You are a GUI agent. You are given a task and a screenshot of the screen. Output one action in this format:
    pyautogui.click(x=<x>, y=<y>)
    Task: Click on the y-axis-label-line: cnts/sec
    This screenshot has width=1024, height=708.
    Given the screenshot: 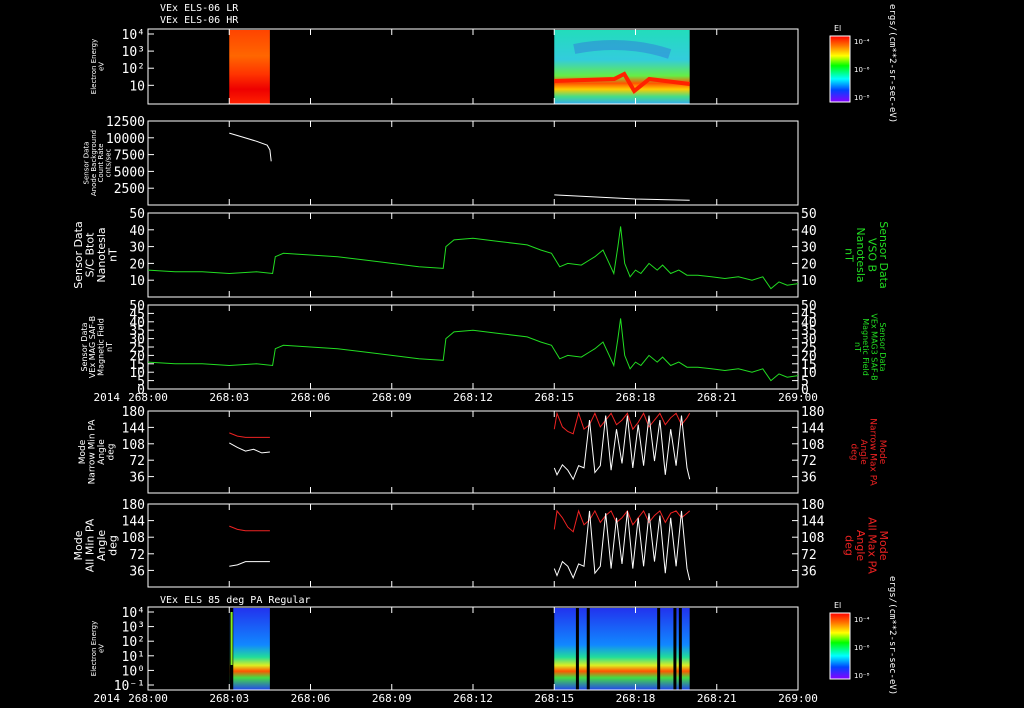 What is the action you would take?
    pyautogui.click(x=109, y=162)
    